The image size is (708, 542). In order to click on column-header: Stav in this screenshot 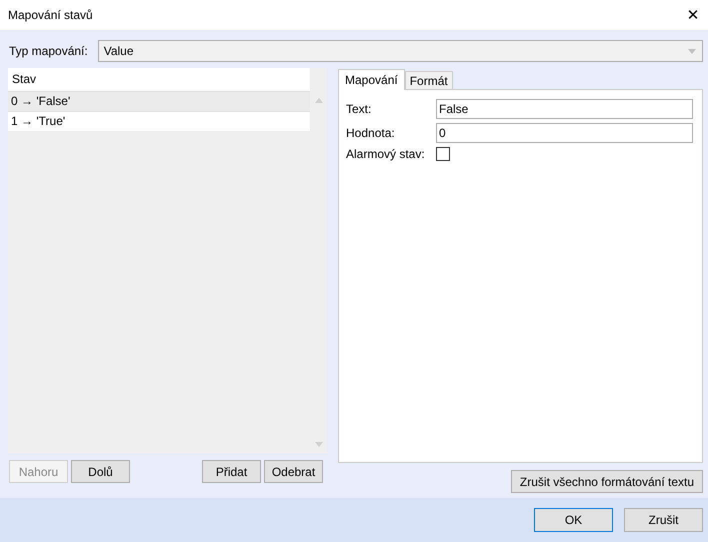, I will do `click(159, 79)`.